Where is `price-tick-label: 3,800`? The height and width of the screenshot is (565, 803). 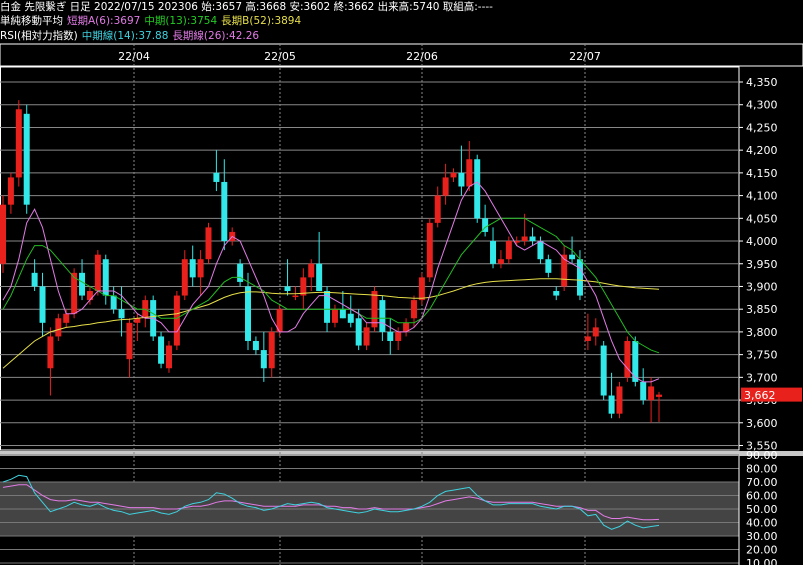 price-tick-label: 3,800 is located at coordinates (762, 332).